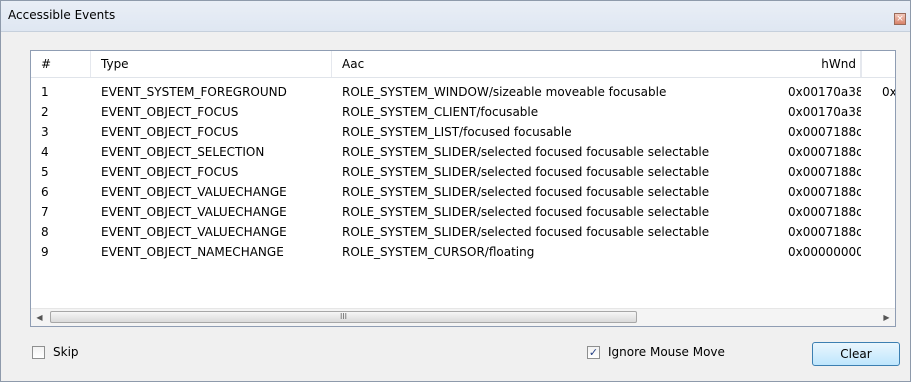 Image resolution: width=912 pixels, height=383 pixels. What do you see at coordinates (440, 112) in the screenshot?
I see `row-aac: ROLE_SYSTEM_CLIENT/focusable` at bounding box center [440, 112].